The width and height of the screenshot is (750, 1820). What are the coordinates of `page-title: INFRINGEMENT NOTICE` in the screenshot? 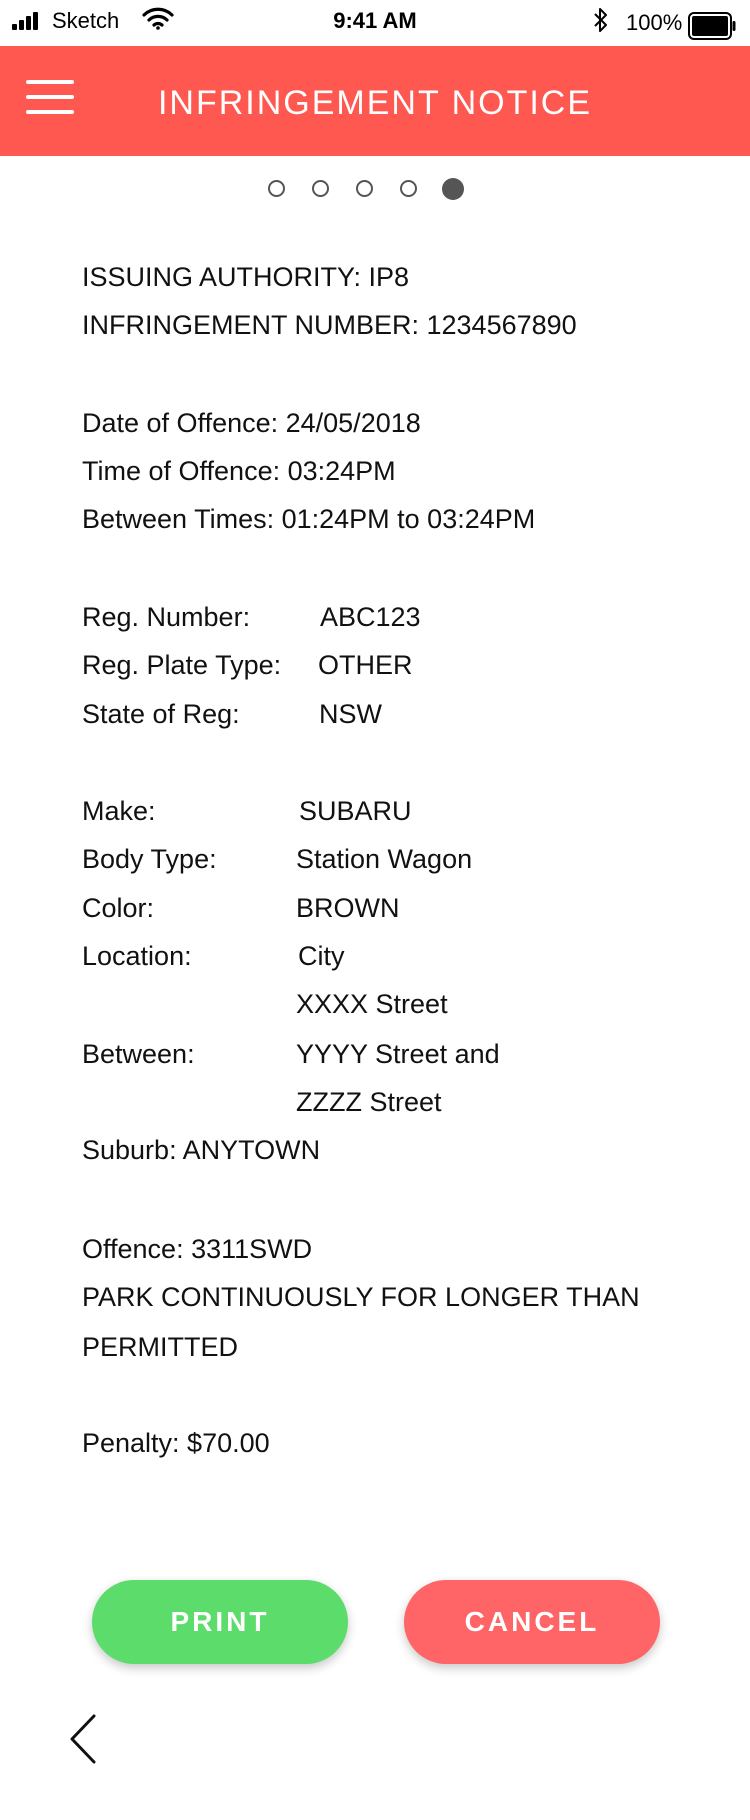 It's located at (375, 103).